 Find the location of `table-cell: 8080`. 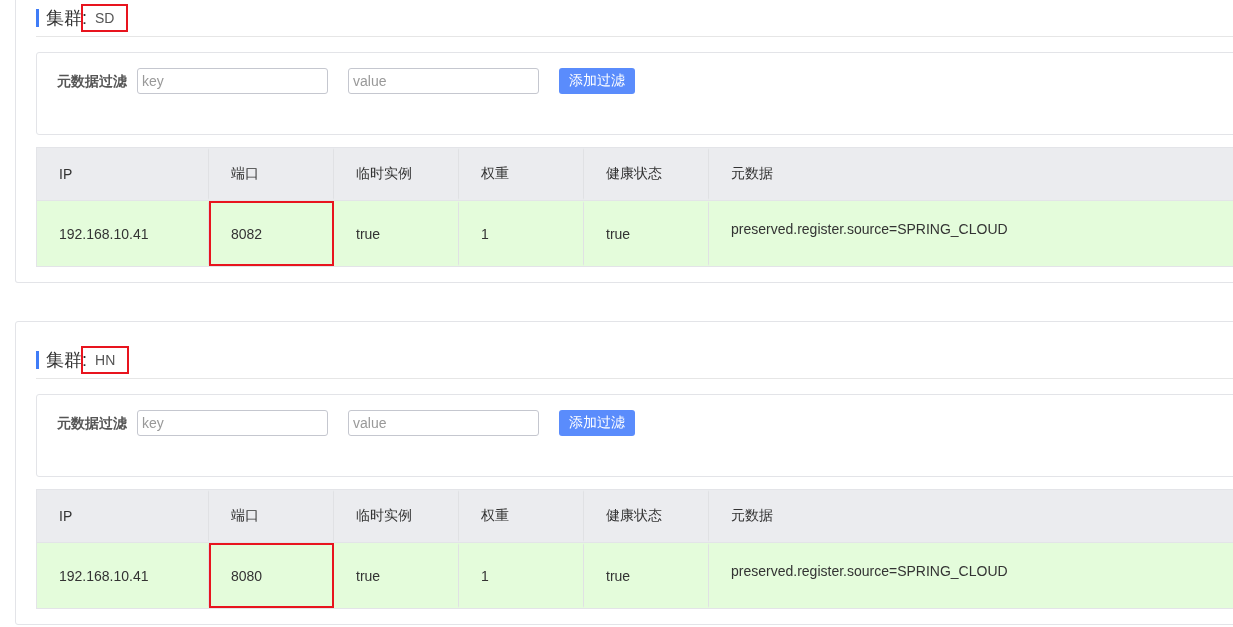

table-cell: 8080 is located at coordinates (271, 575).